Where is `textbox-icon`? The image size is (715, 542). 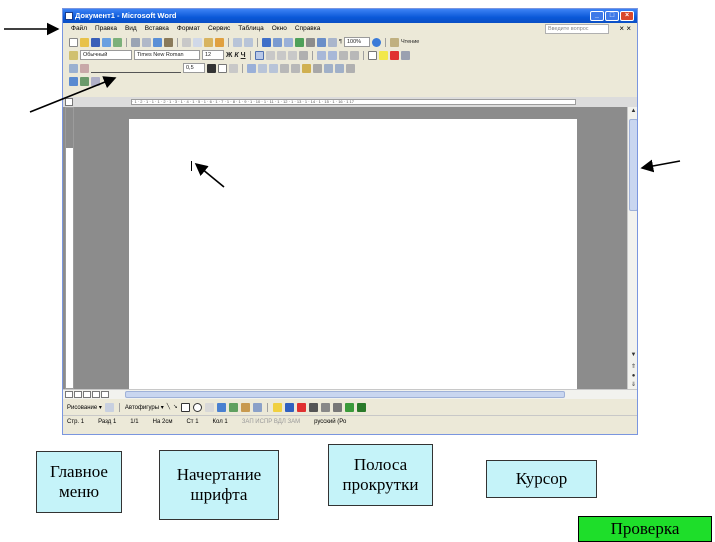
textbox-icon is located at coordinates (209, 407).